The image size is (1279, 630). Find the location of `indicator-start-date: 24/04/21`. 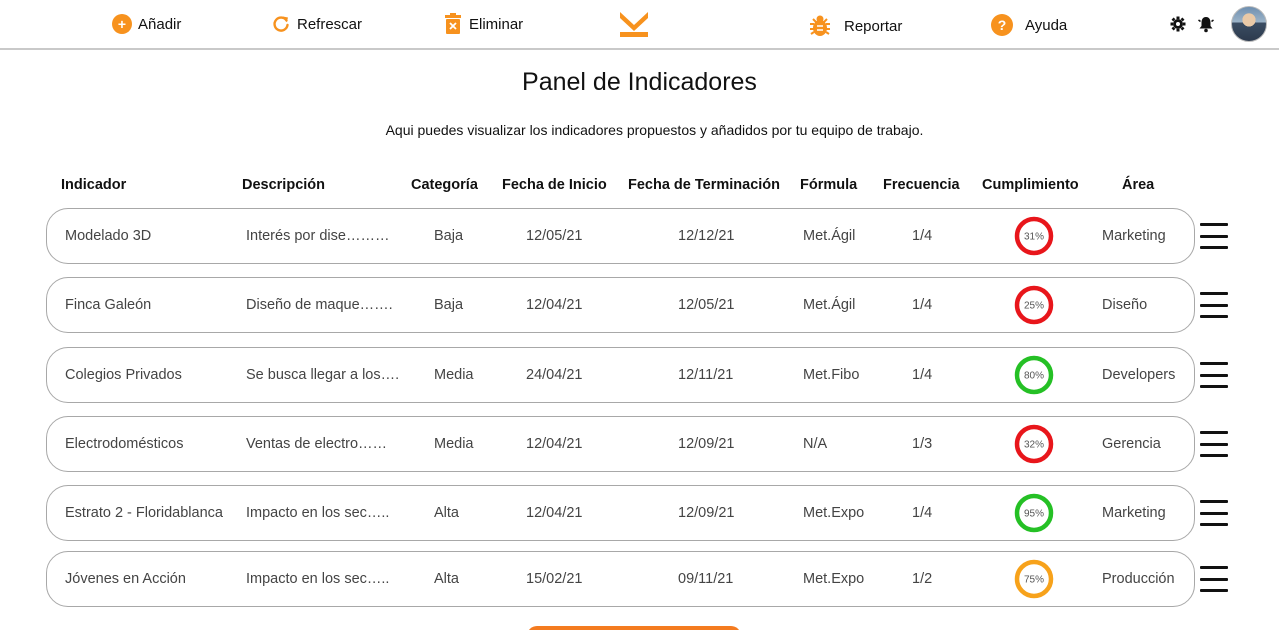

indicator-start-date: 24/04/21 is located at coordinates (554, 375).